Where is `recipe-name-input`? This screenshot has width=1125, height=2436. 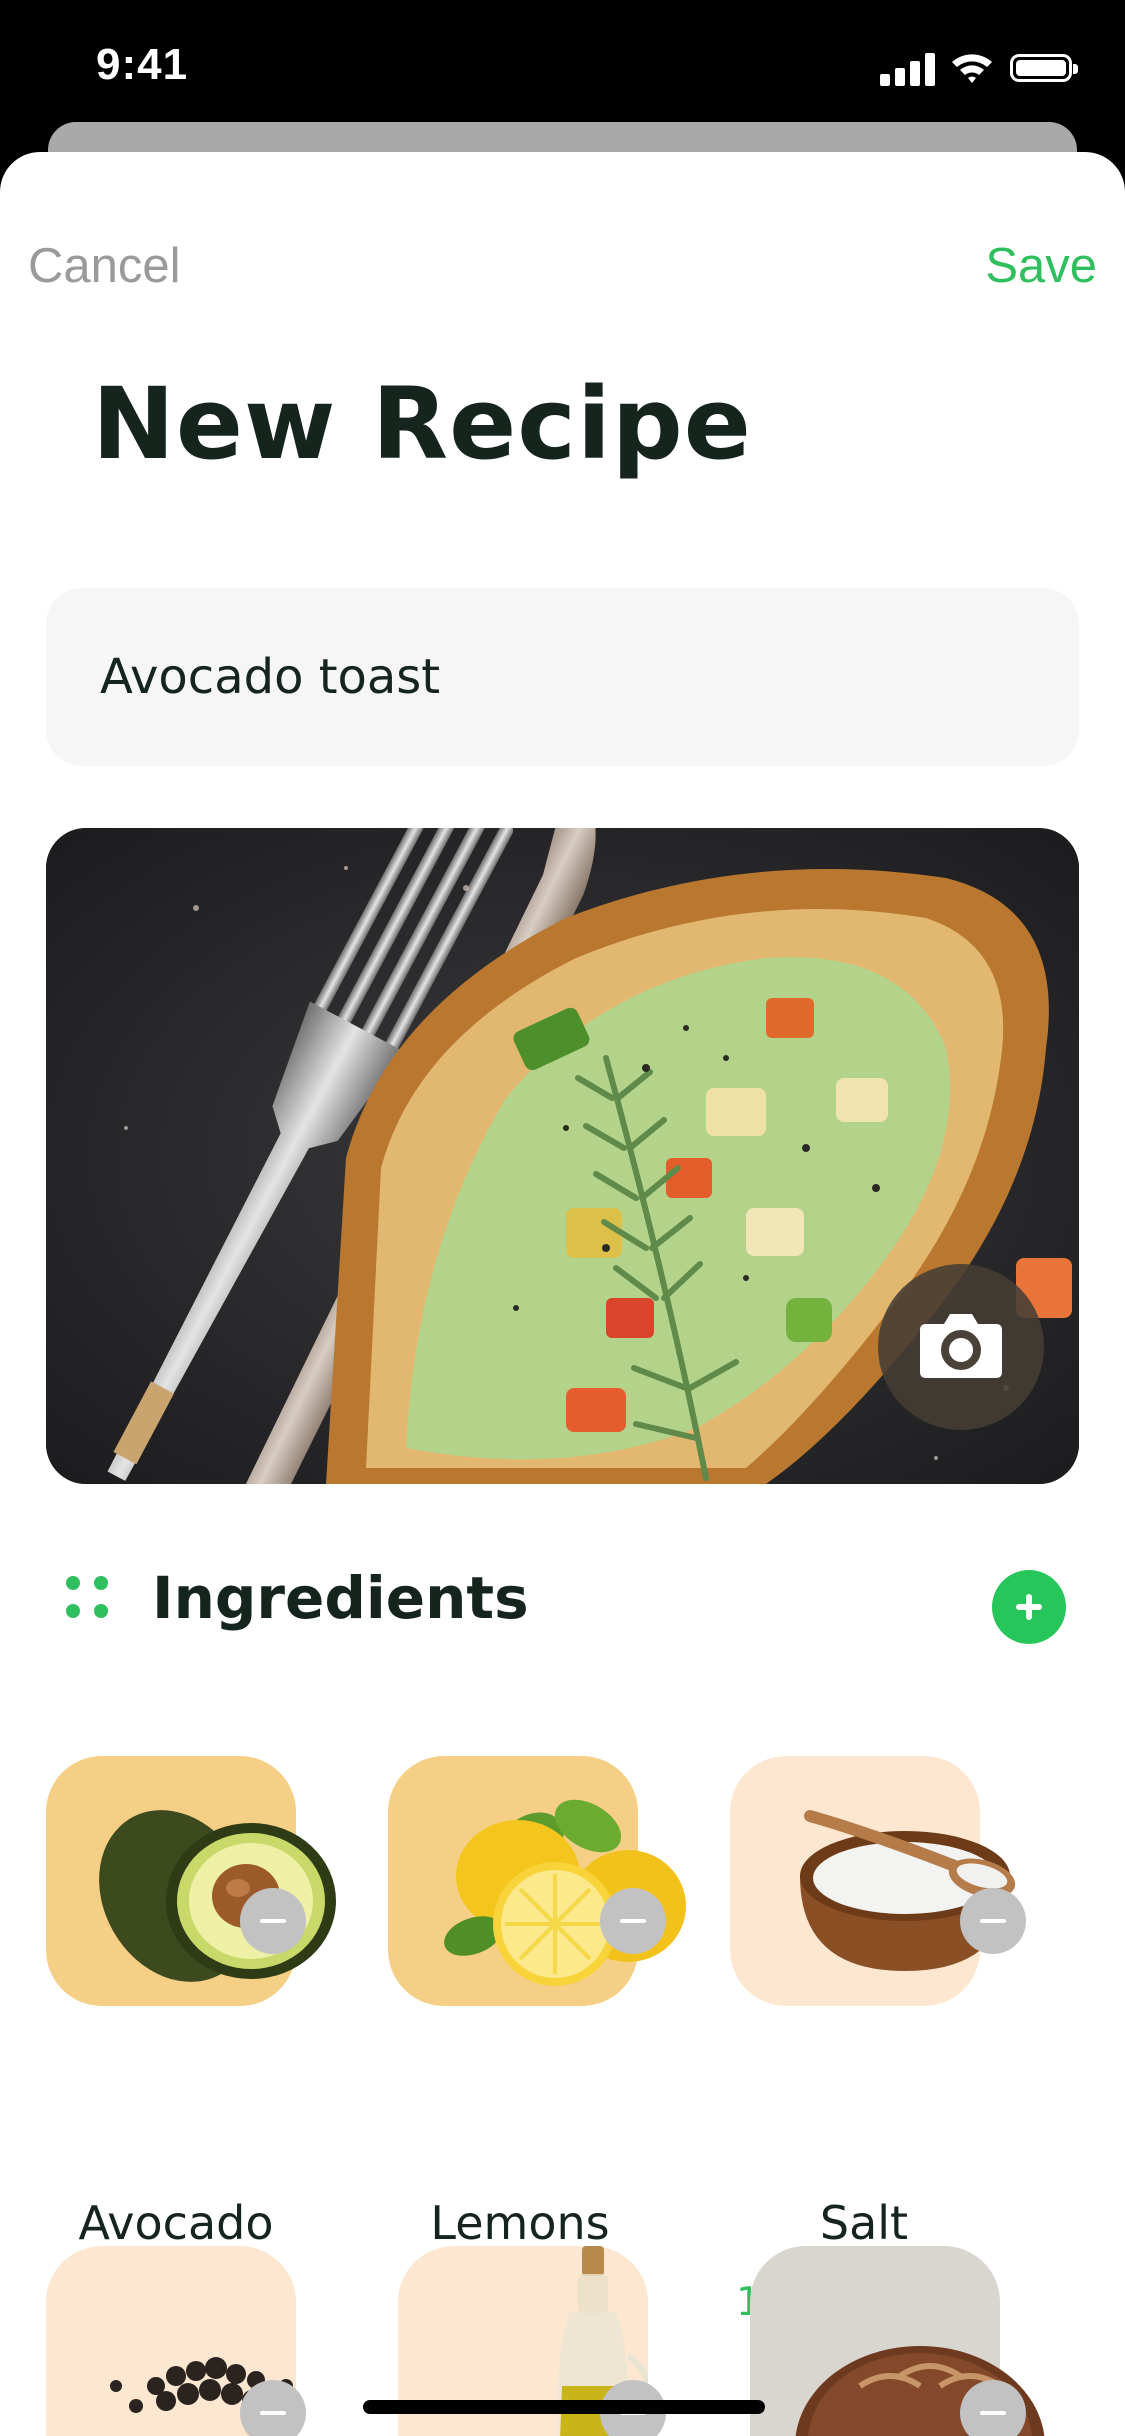
recipe-name-input is located at coordinates (560, 677).